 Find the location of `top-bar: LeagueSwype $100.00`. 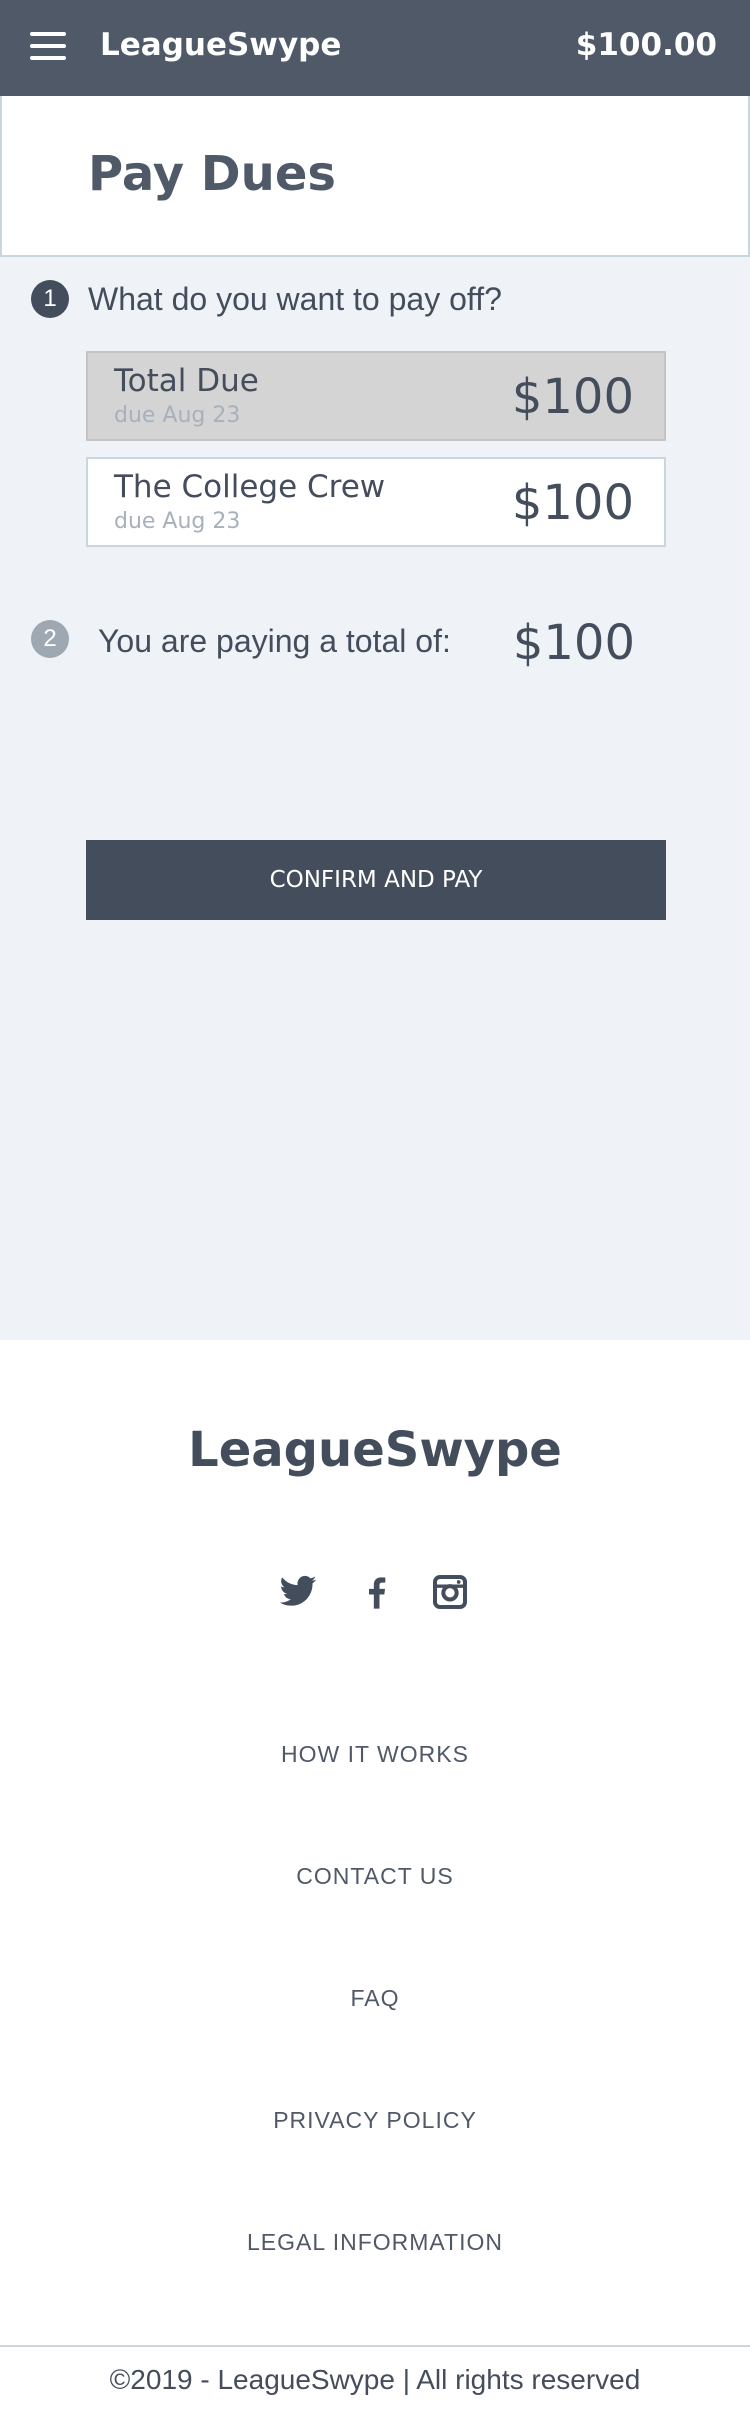

top-bar: LeagueSwype $100.00 is located at coordinates (375, 48).